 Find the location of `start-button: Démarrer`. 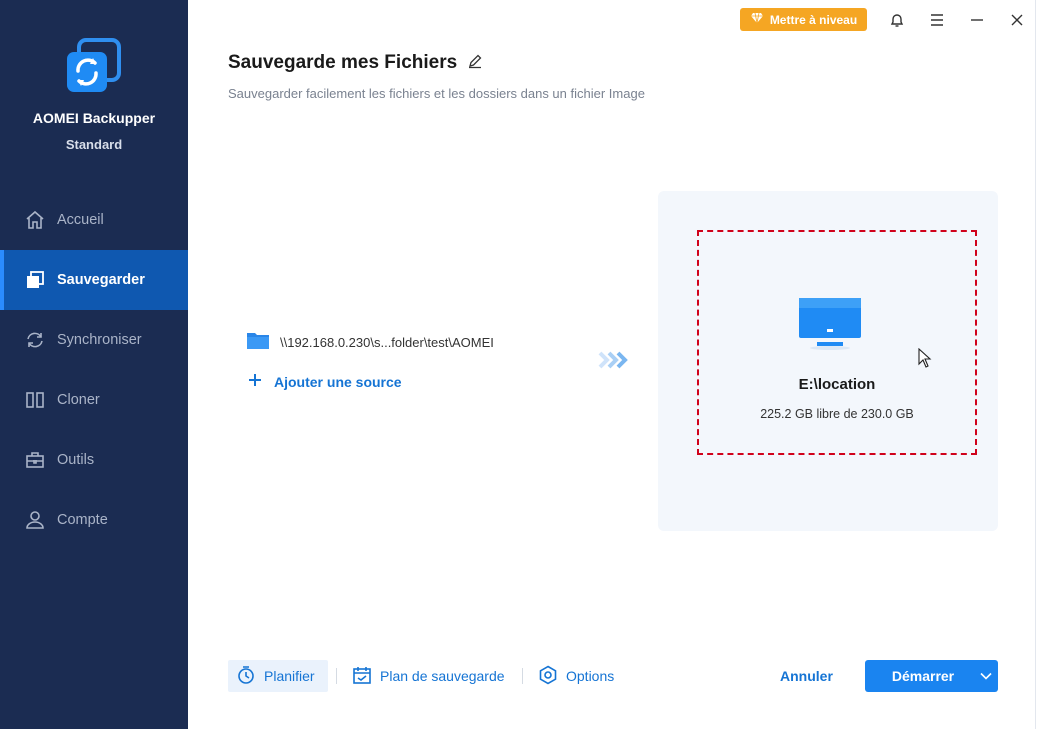

start-button: Démarrer is located at coordinates (931, 676).